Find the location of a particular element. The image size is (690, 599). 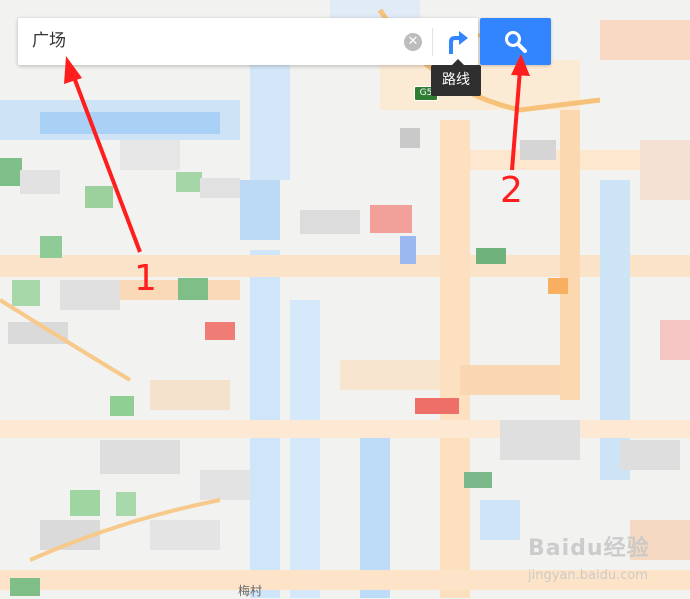

annotation-label-1: 1 is located at coordinates (145, 278).